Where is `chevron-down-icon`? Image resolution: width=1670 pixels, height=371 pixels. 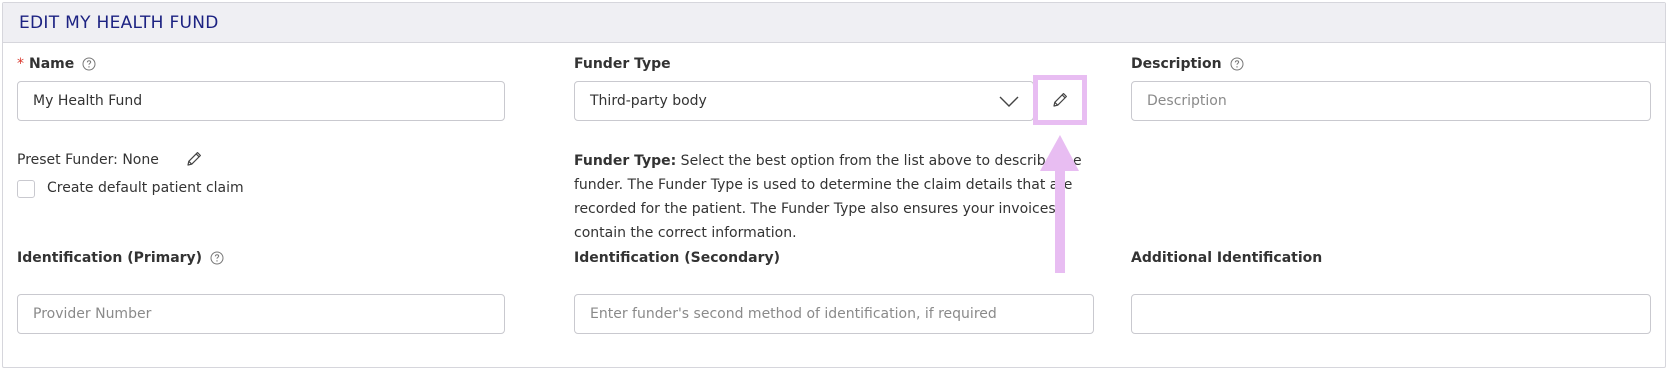
chevron-down-icon is located at coordinates (1009, 101).